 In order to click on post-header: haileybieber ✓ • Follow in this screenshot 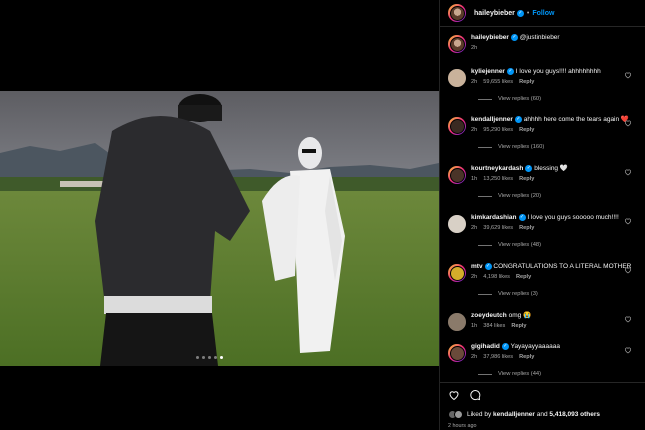, I will do `click(542, 13)`.